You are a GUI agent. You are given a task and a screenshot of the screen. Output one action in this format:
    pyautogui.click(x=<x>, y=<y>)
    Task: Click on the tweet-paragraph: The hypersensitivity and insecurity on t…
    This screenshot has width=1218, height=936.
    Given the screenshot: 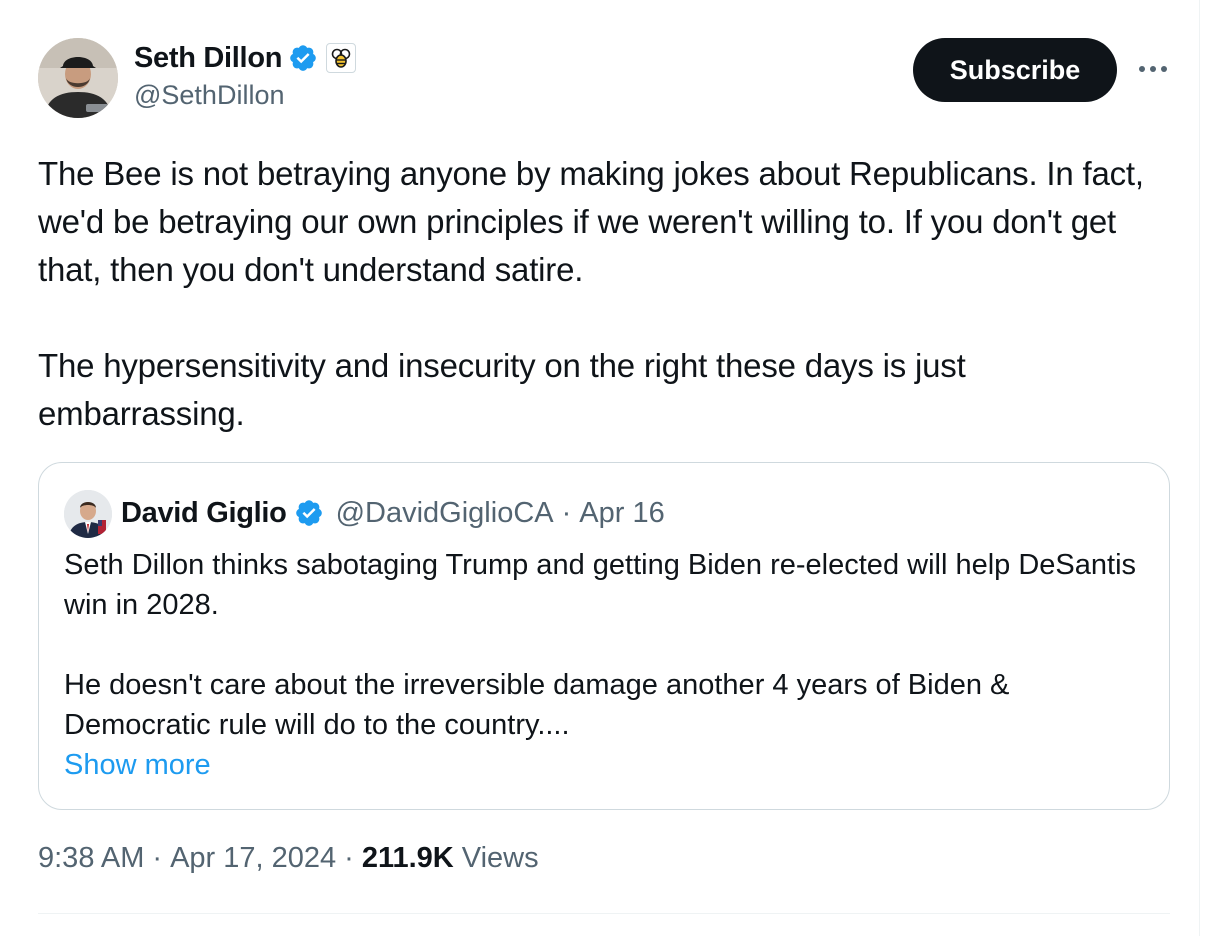 What is the action you would take?
    pyautogui.click(x=502, y=389)
    